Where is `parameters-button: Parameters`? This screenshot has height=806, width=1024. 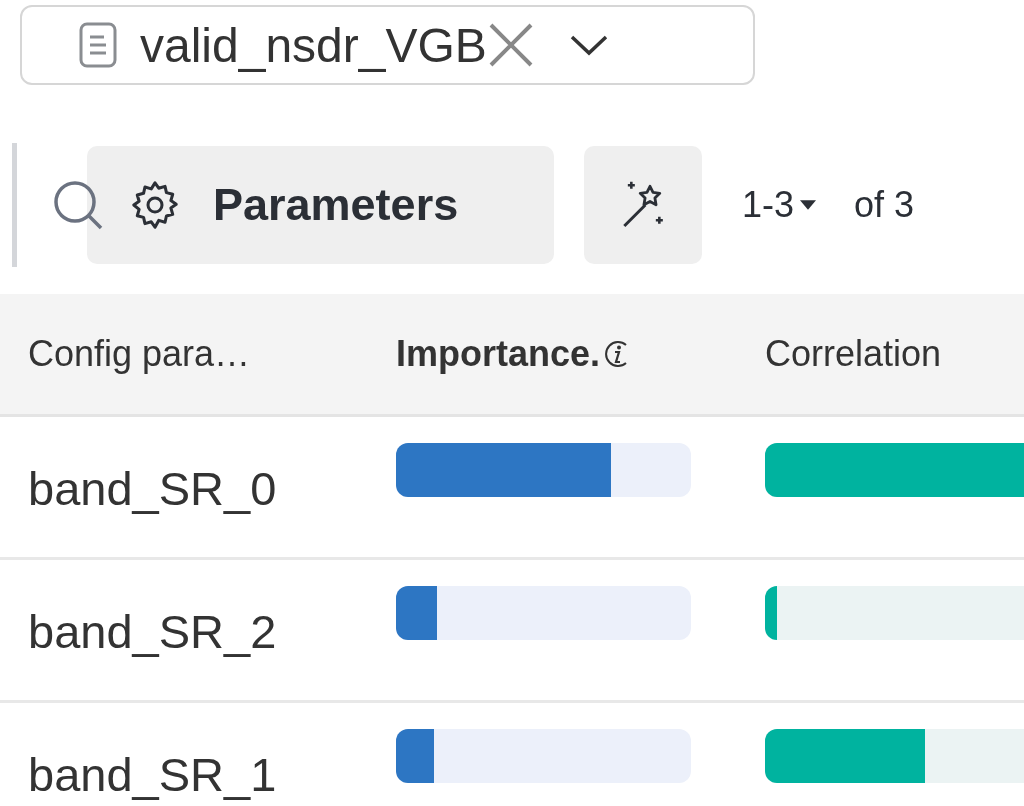 parameters-button: Parameters is located at coordinates (320, 205).